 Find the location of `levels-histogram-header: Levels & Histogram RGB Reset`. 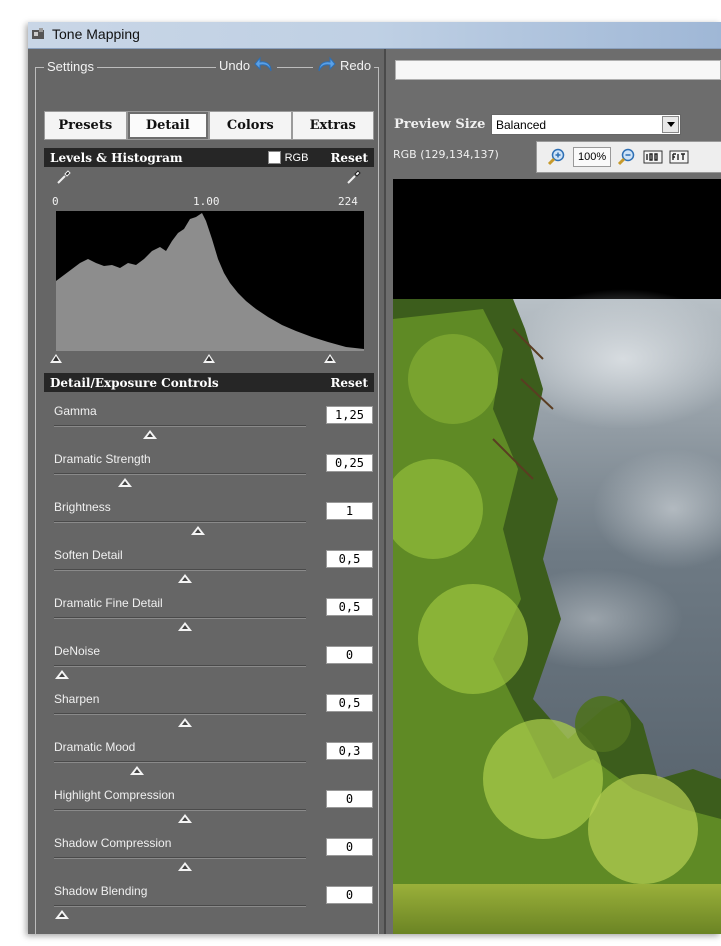

levels-histogram-header: Levels & Histogram RGB Reset is located at coordinates (209, 157).